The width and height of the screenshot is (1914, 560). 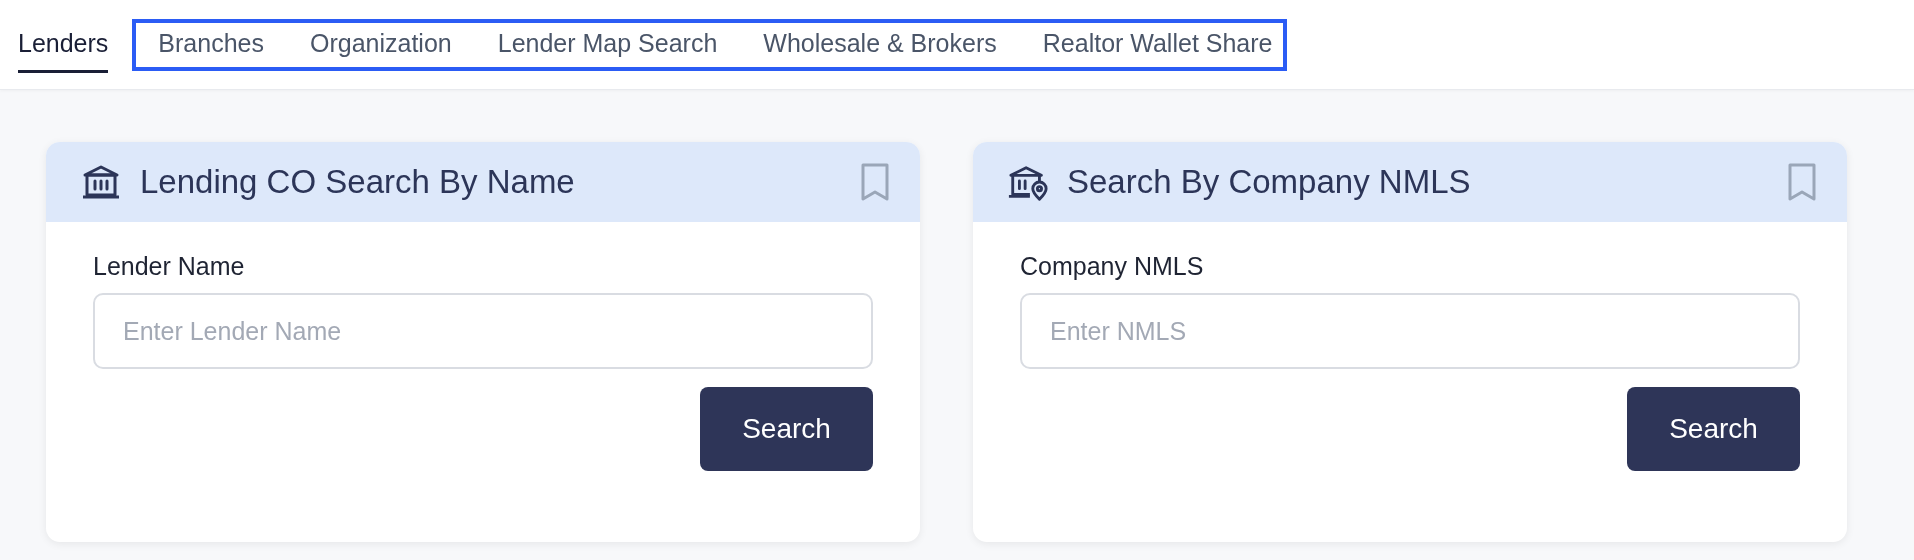 I want to click on tab: Lender Map Search, so click(x=607, y=44).